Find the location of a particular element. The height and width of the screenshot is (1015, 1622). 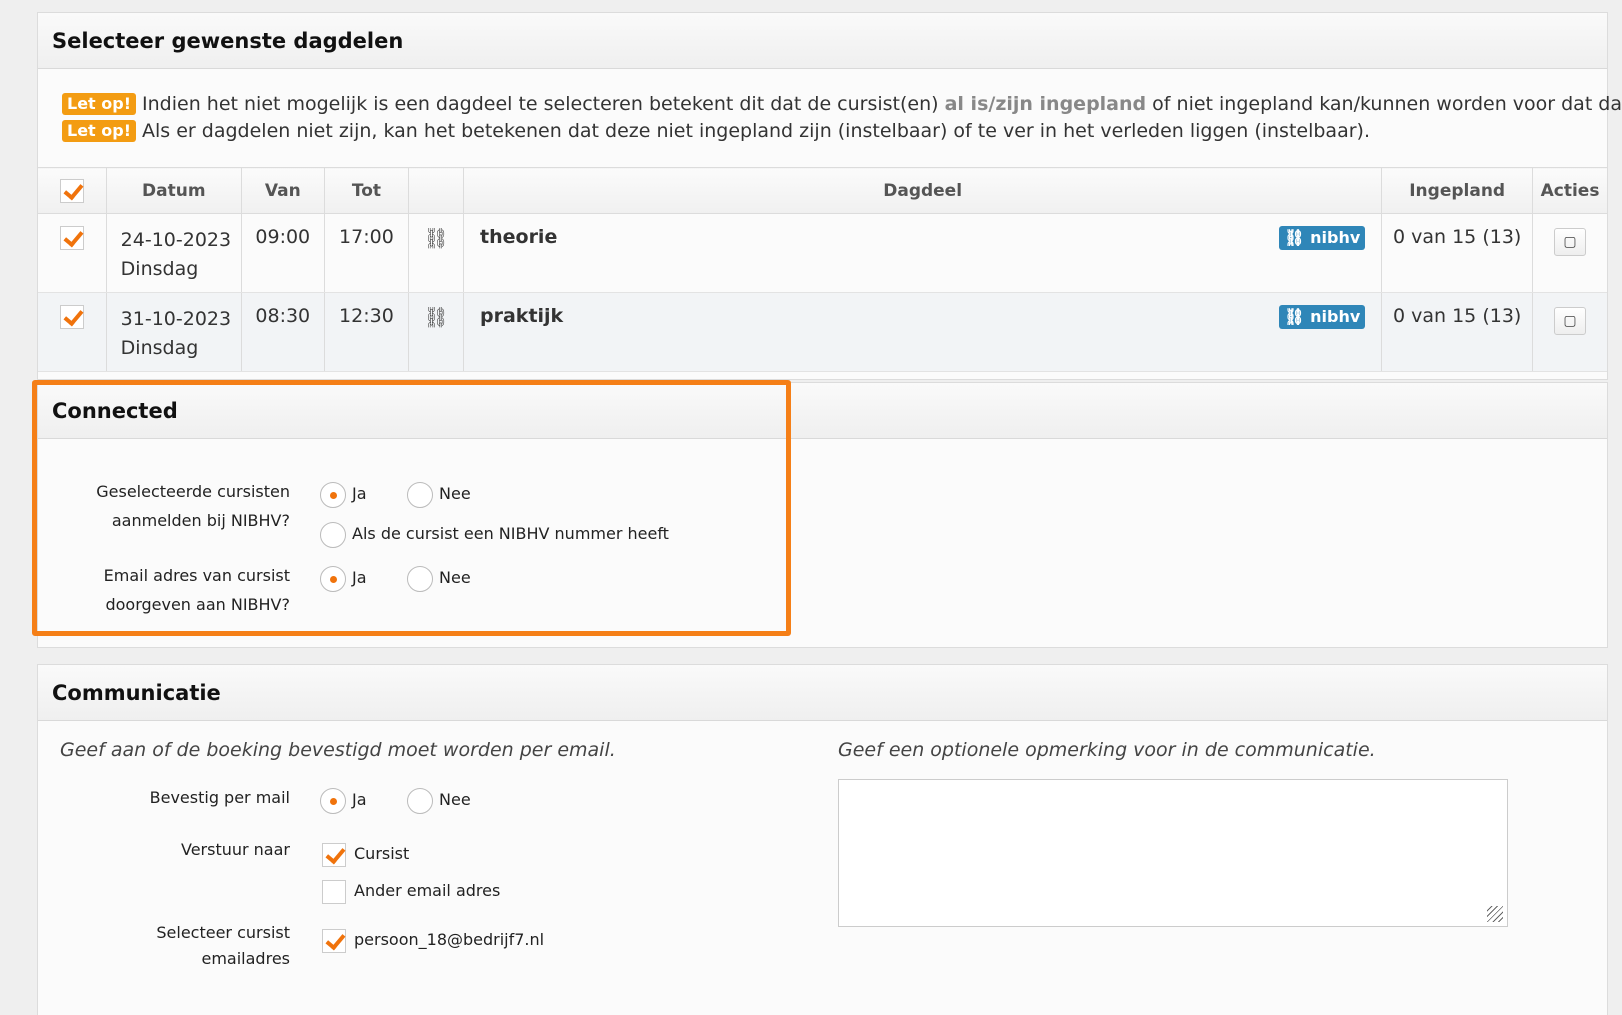

table-header: Datum Van Tot Dagdeel Ingepland Acties is located at coordinates (822, 190).